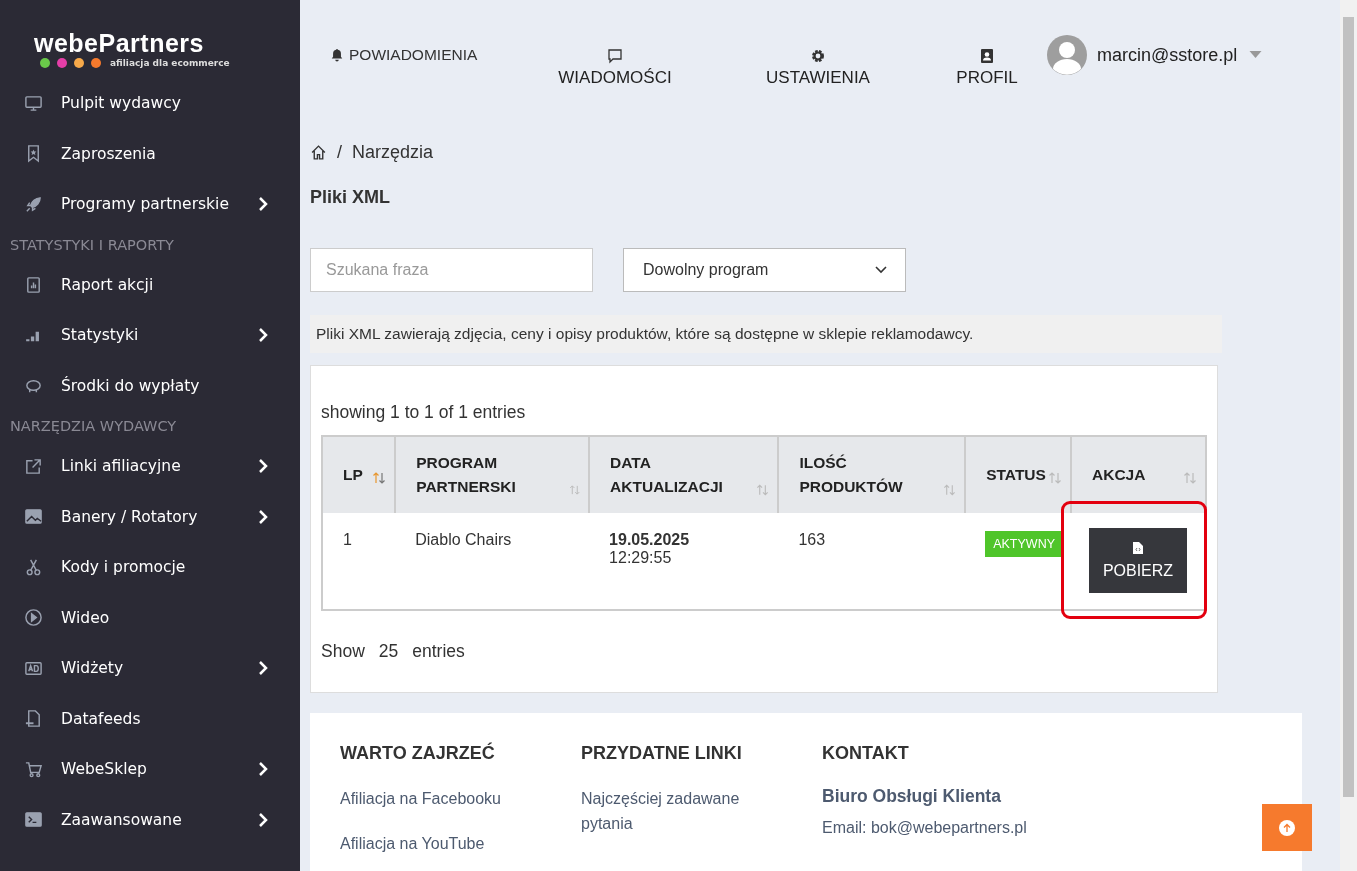 The width and height of the screenshot is (1357, 871). Describe the element at coordinates (337, 55) in the screenshot. I see `bell-icon` at that location.